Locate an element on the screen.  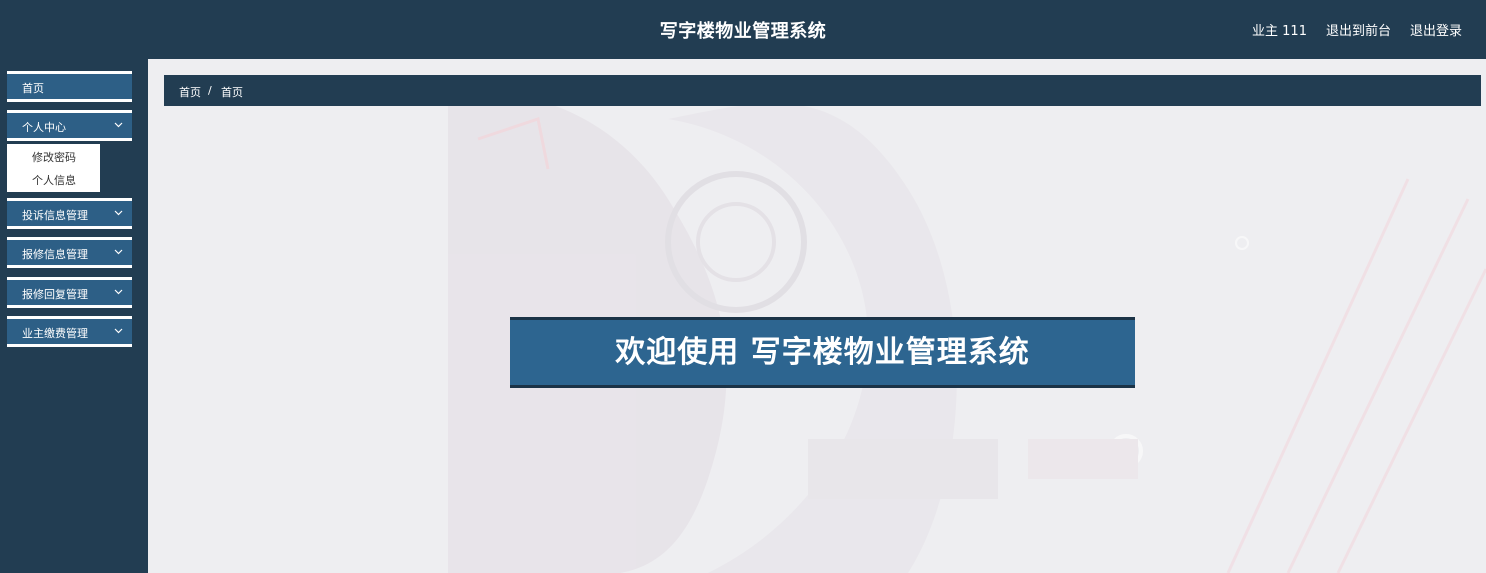
sidebar-subitem-personal-info: 个人信息 is located at coordinates (54, 180).